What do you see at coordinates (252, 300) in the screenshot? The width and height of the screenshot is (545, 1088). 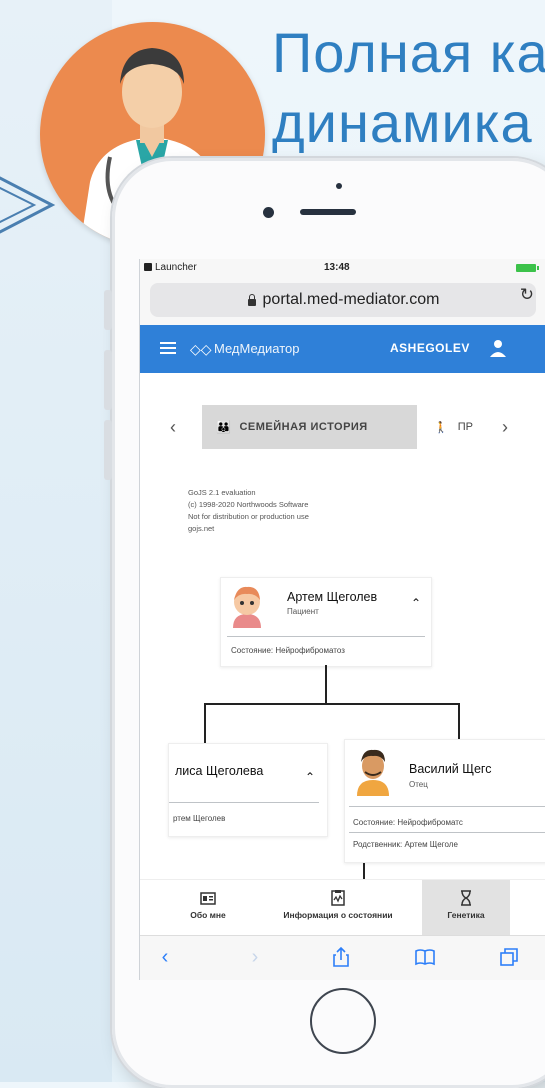 I see `lock-icon` at bounding box center [252, 300].